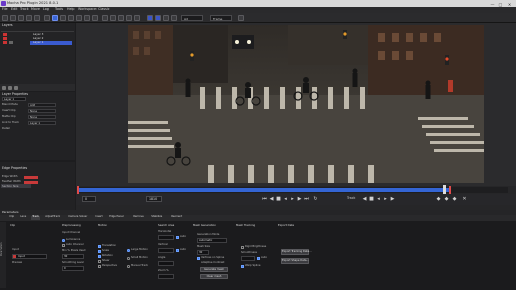  What do you see at coordinates (99, 251) in the screenshot?
I see `scale-checkbox` at bounding box center [99, 251].